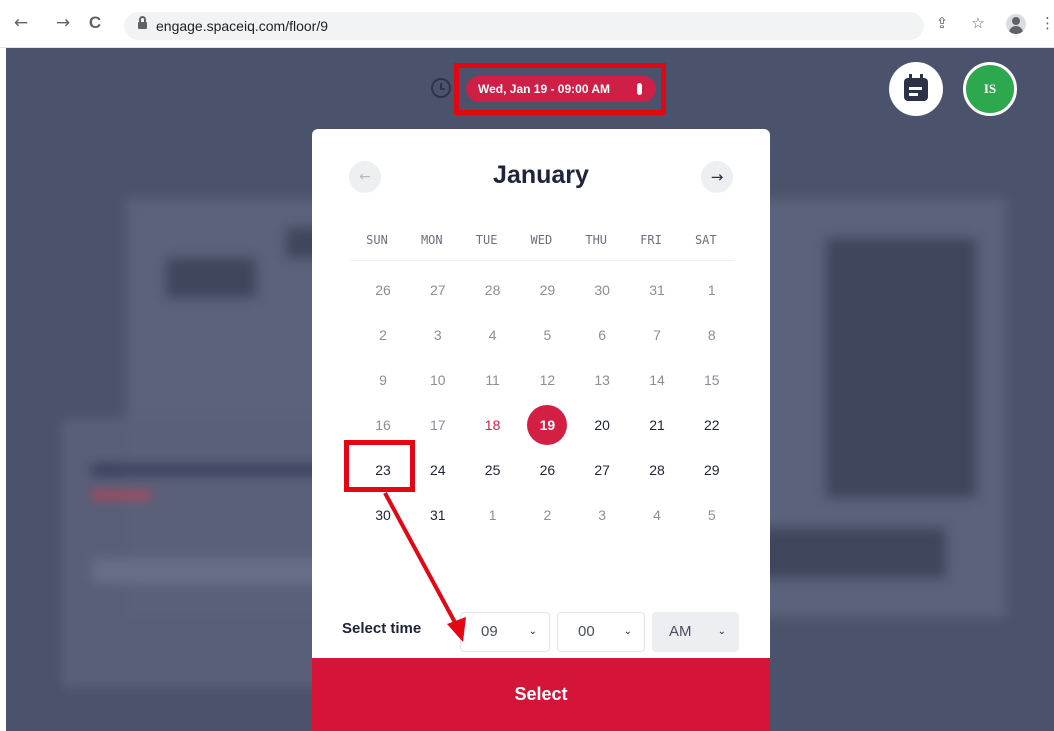 Image resolution: width=1054 pixels, height=731 pixels. I want to click on bookmark-star-icon: ☆, so click(978, 23).